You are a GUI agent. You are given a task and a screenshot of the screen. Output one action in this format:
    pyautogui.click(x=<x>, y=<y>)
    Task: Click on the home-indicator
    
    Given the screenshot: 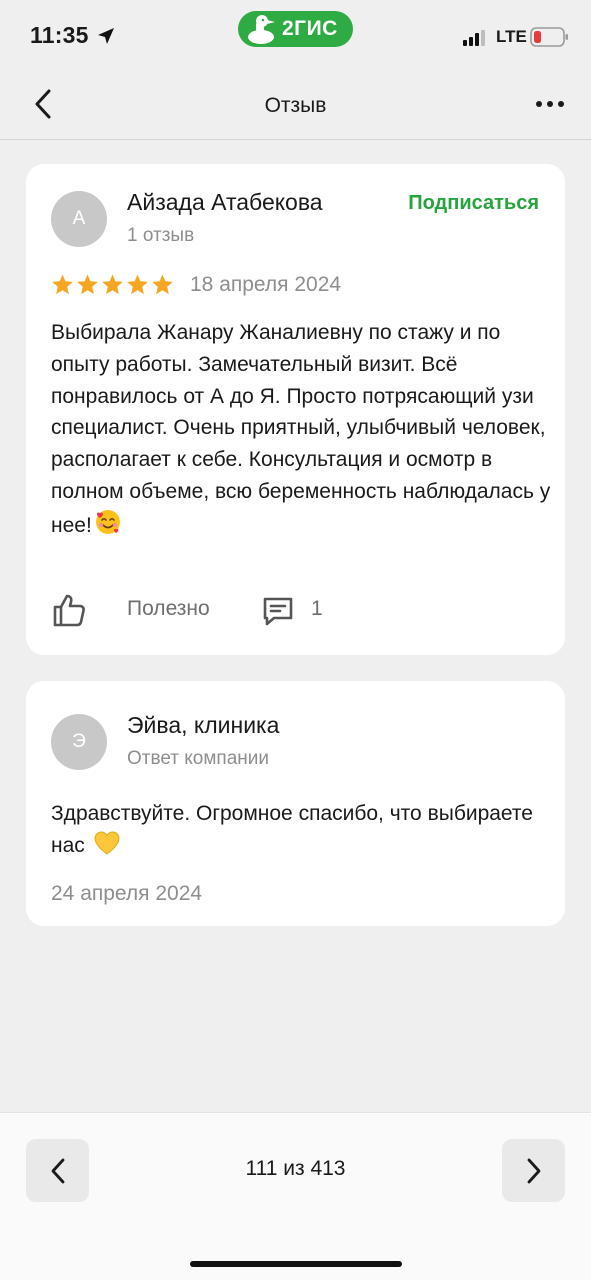 What is the action you would take?
    pyautogui.click(x=296, y=1264)
    